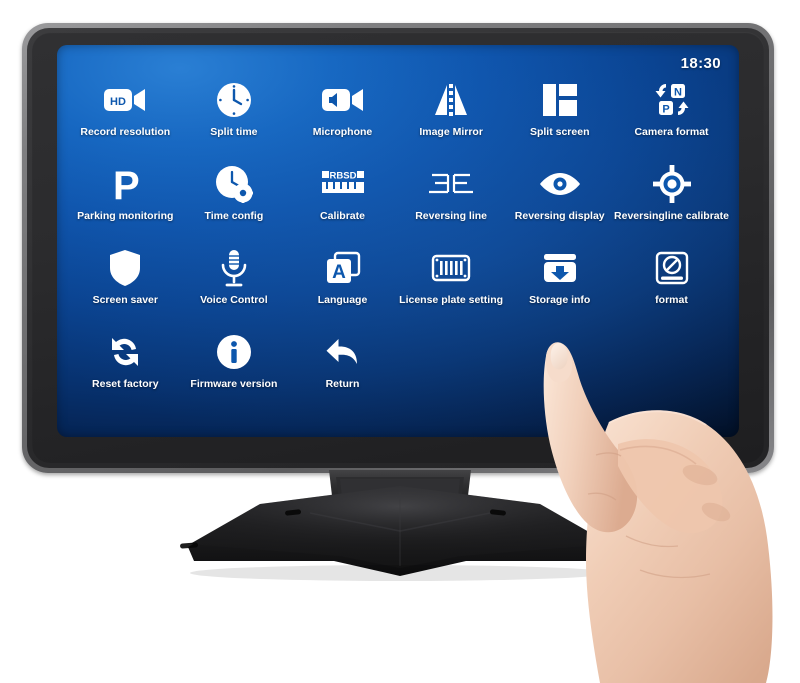  I want to click on menu-label: Split time, so click(234, 132).